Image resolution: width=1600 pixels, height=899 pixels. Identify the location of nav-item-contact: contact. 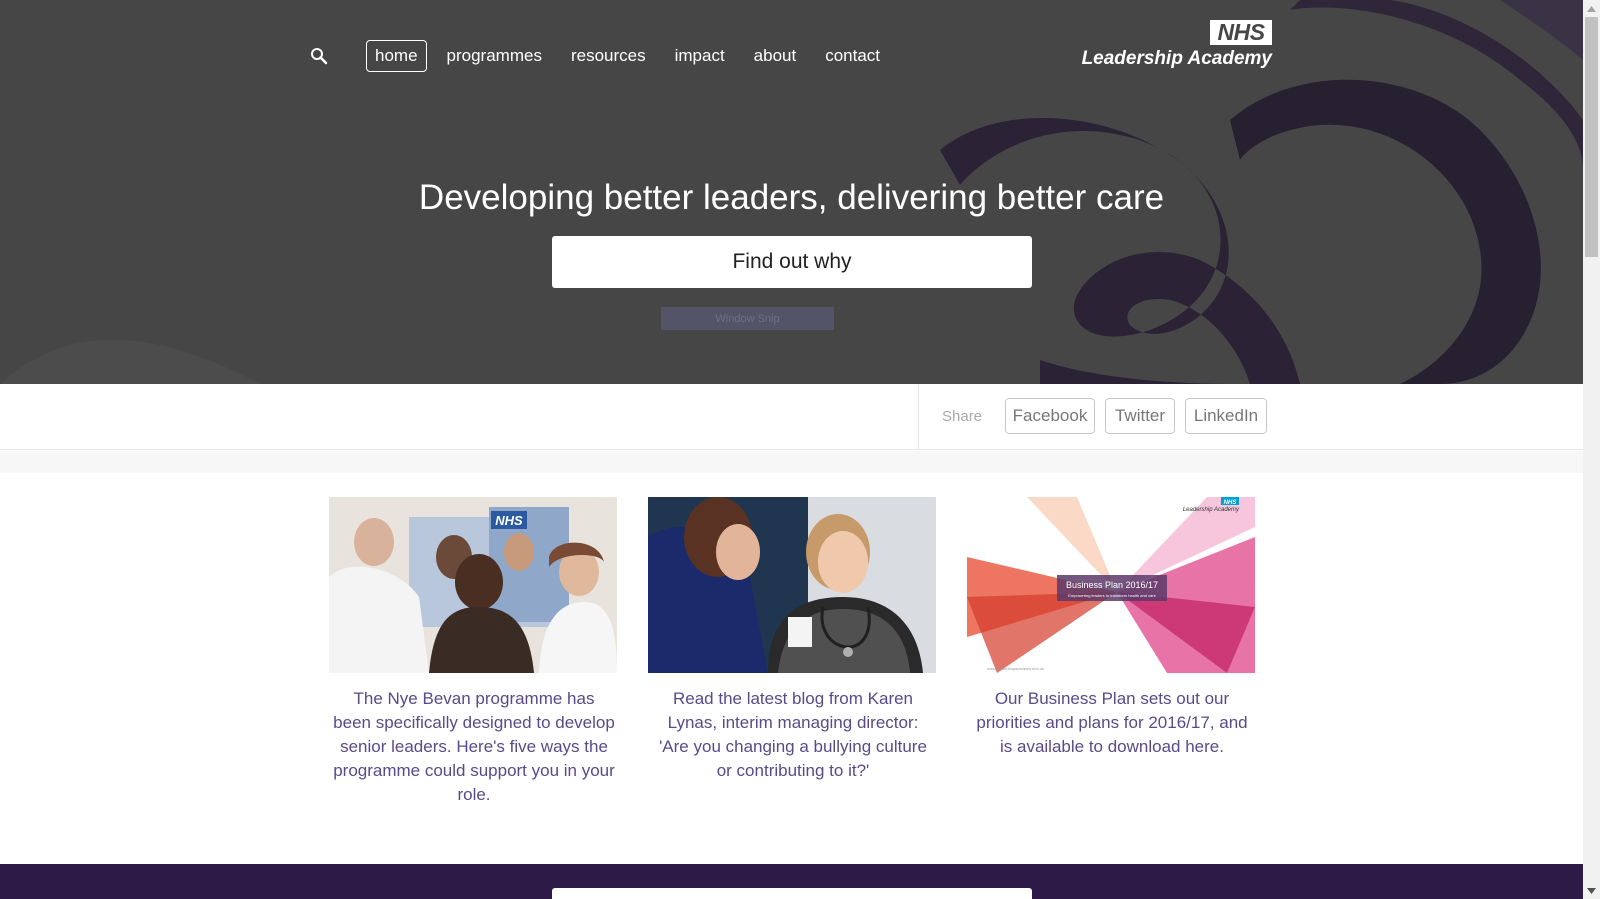
(852, 56).